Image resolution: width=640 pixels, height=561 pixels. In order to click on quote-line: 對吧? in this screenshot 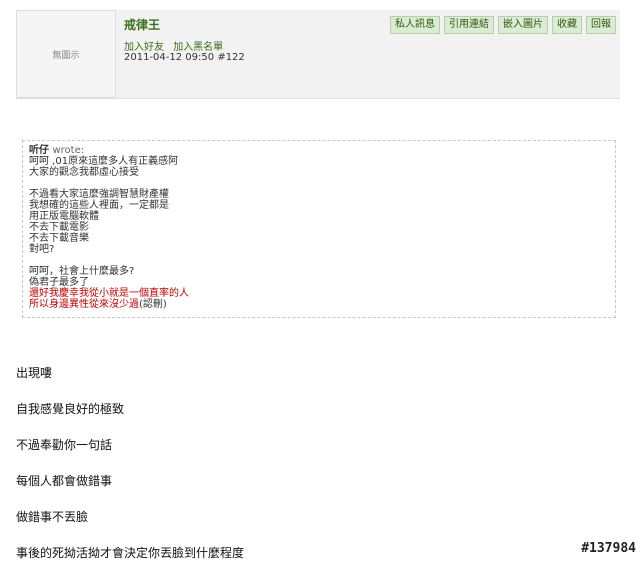, I will do `click(42, 249)`.